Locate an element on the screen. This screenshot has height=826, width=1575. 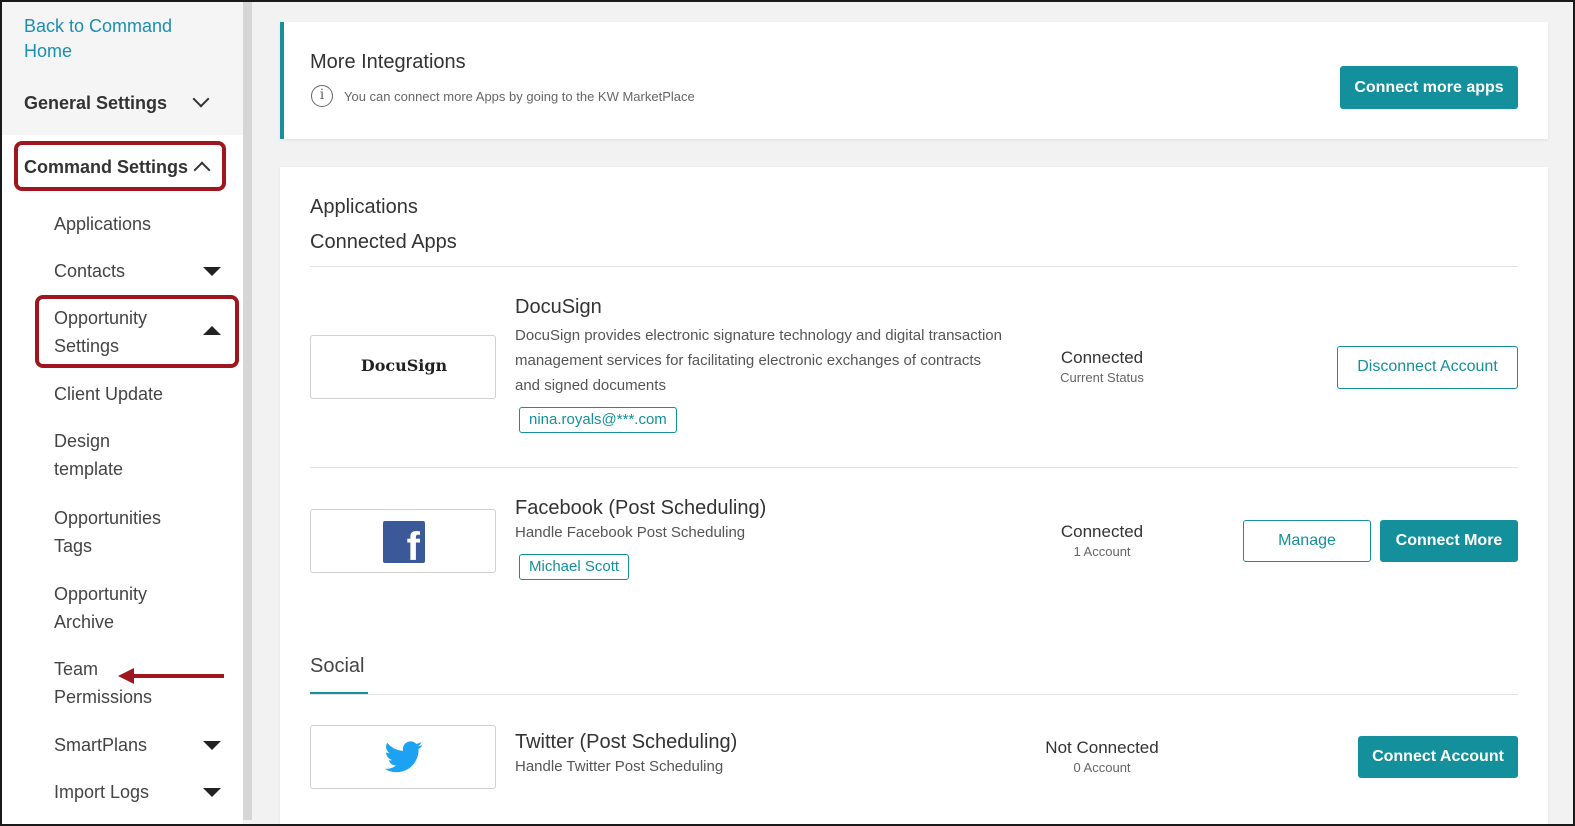
info-icon: i is located at coordinates (322, 96).